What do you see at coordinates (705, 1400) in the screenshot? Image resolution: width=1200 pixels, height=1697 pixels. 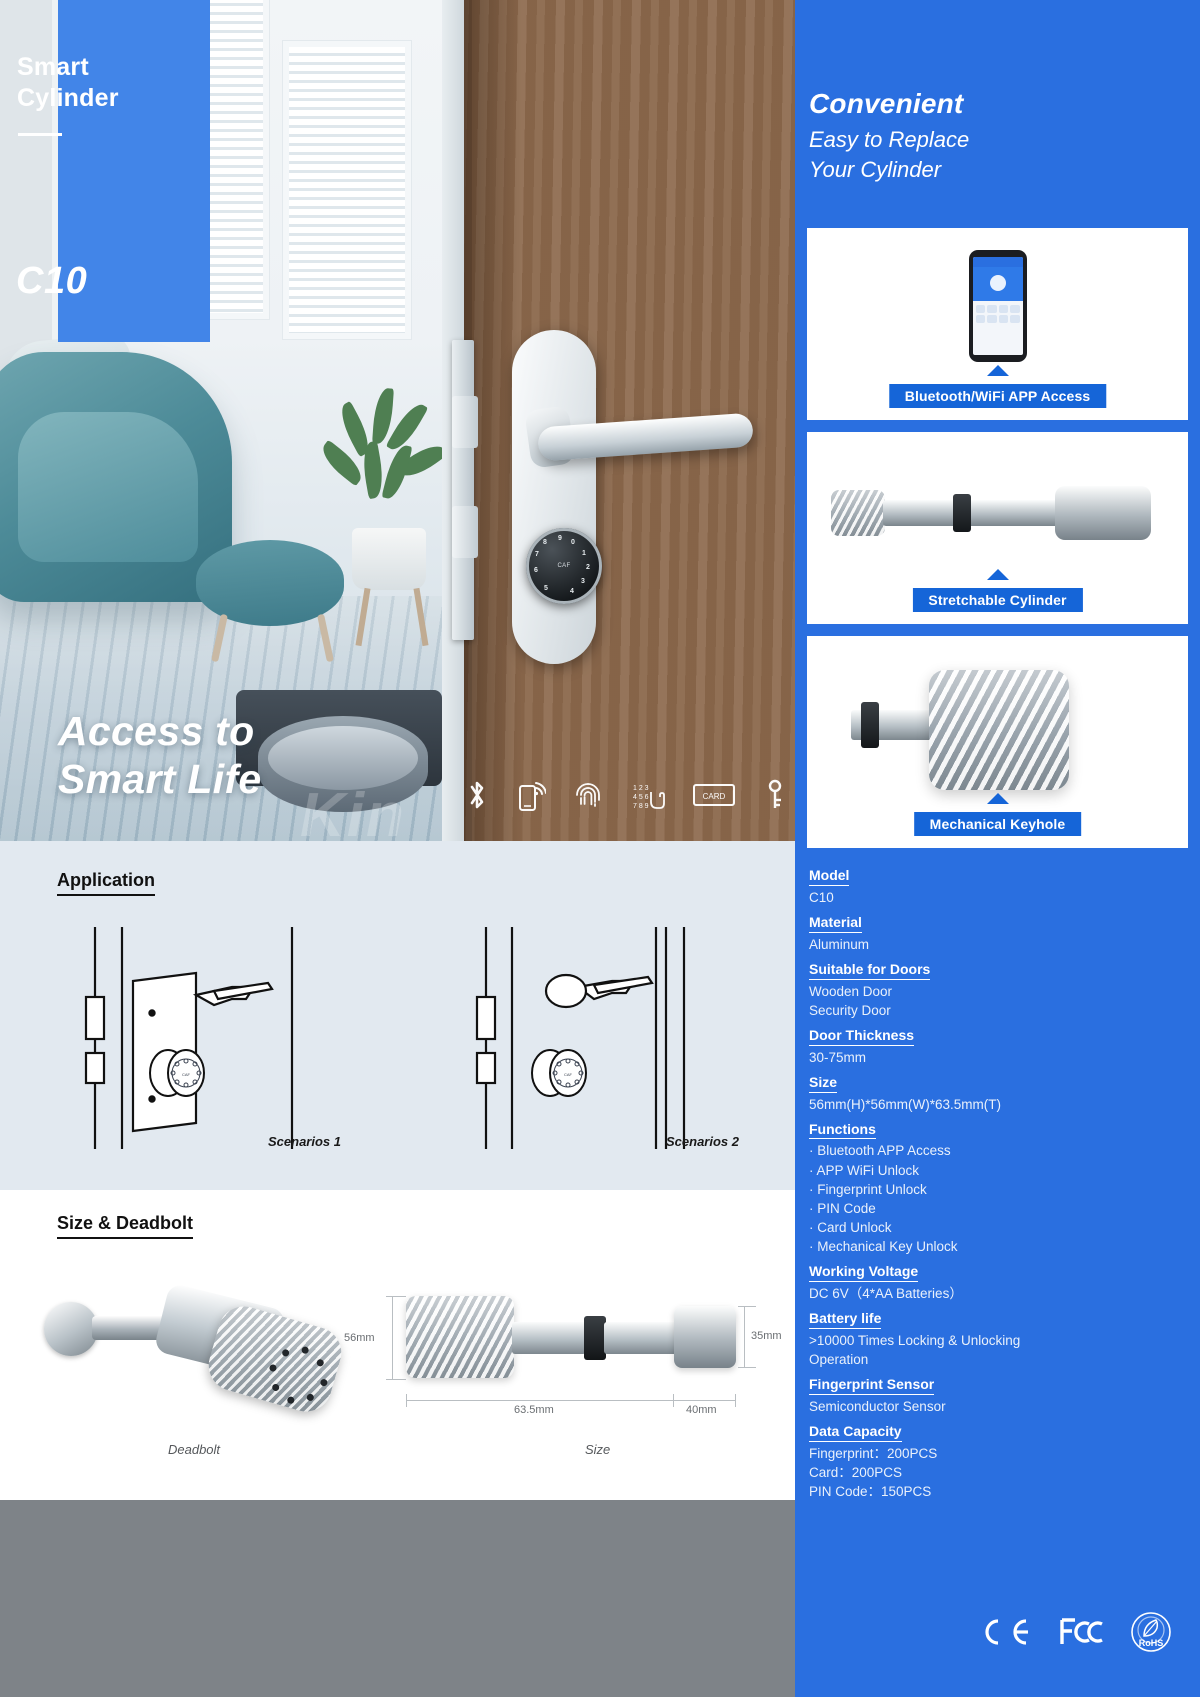 I see `dim-horiz-line-cap` at bounding box center [705, 1400].